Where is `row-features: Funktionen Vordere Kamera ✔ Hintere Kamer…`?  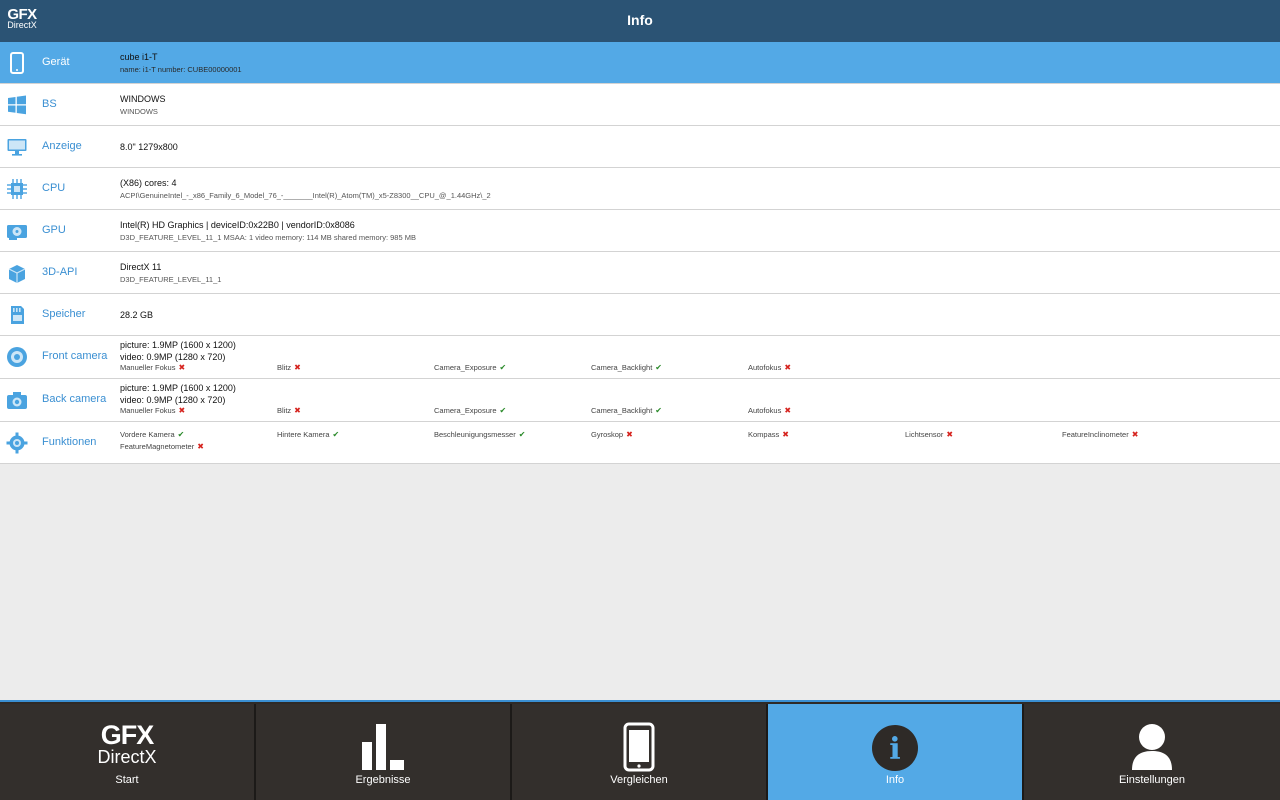 row-features: Funktionen Vordere Kamera ✔ Hintere Kamer… is located at coordinates (640, 443).